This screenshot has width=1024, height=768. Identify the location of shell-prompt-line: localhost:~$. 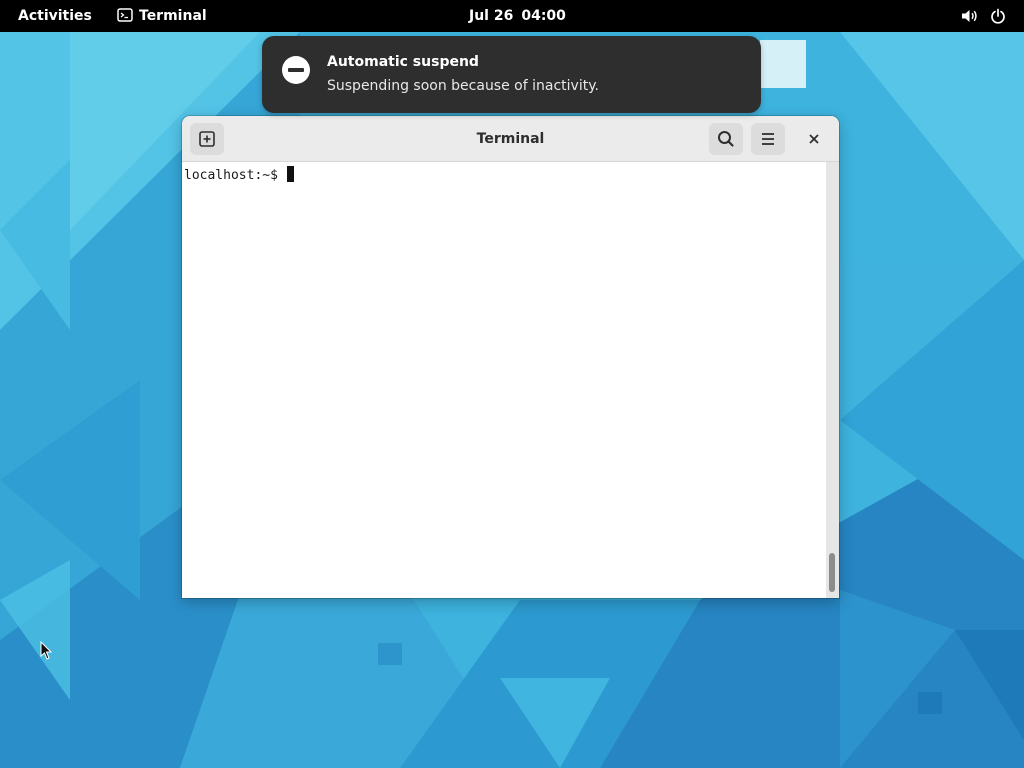
(239, 174).